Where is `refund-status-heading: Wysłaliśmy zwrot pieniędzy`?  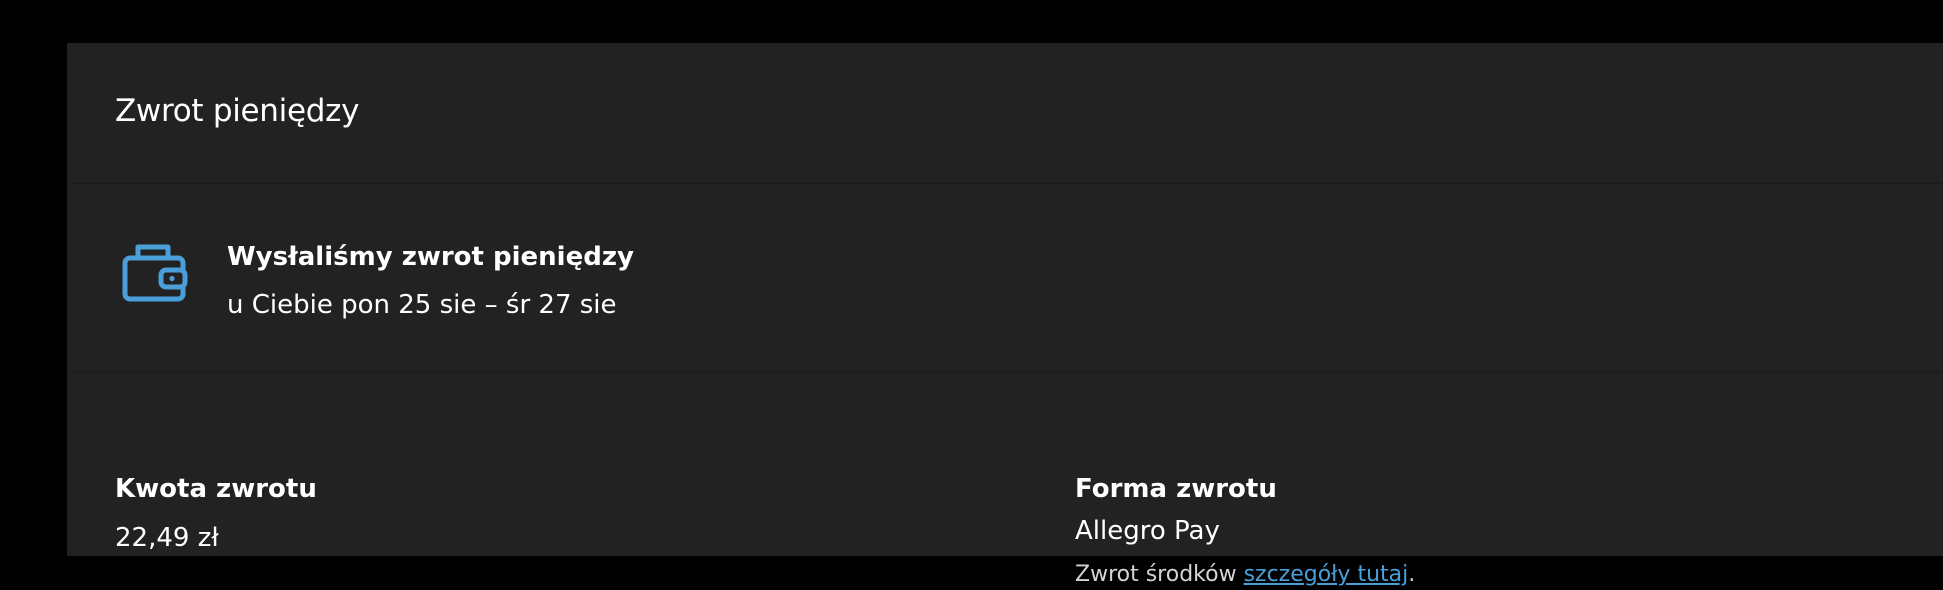 refund-status-heading: Wysłaliśmy zwrot pieniędzy is located at coordinates (430, 257).